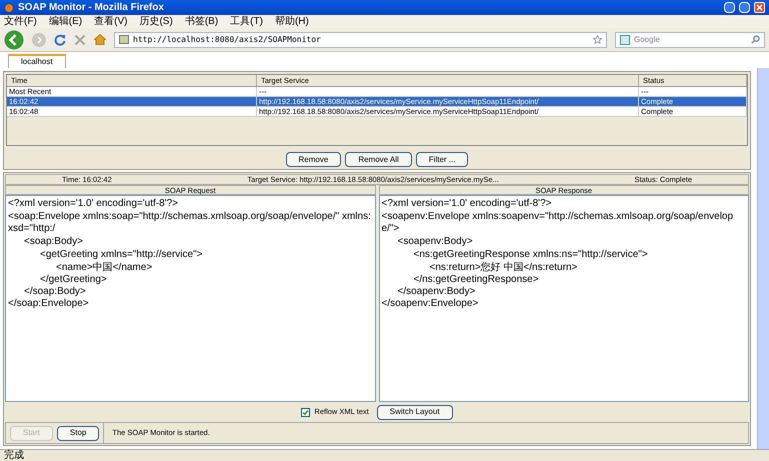 The height and width of the screenshot is (461, 769). I want to click on xml-line: </ns:getGreetingResponse>, so click(477, 280).